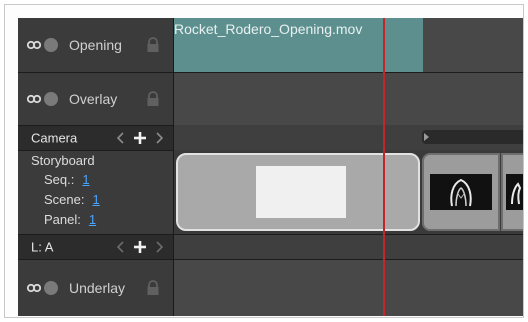  Describe the element at coordinates (268, 29) in the screenshot. I see `movie-clip-filename: Rocket_Rodero_Opening.mov` at that location.